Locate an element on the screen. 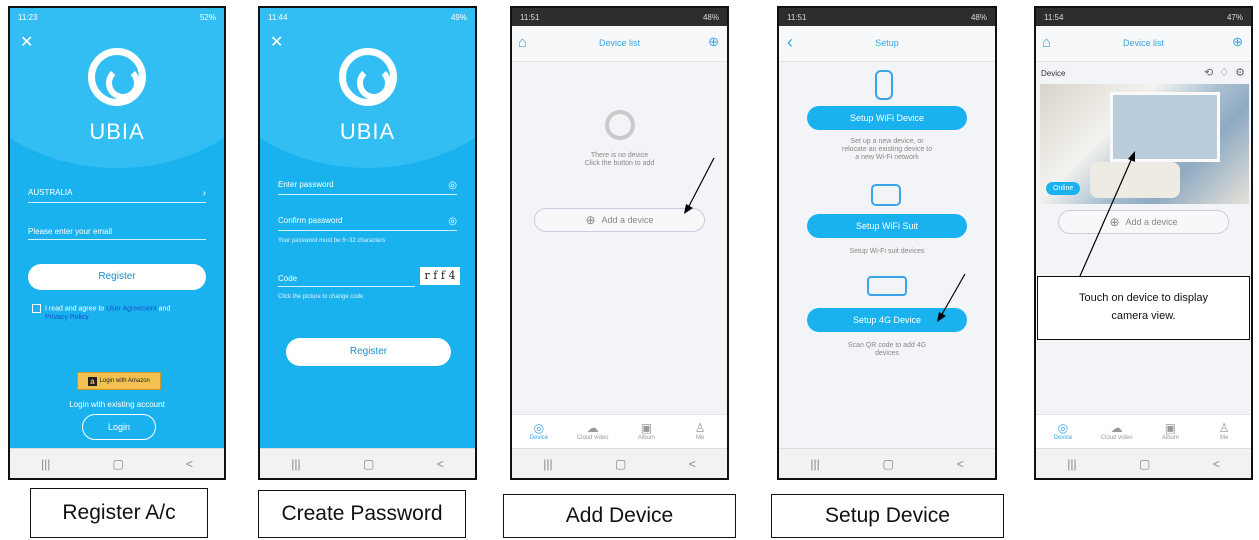 This screenshot has height=540, width=1259. code-field: Code is located at coordinates (346, 280).